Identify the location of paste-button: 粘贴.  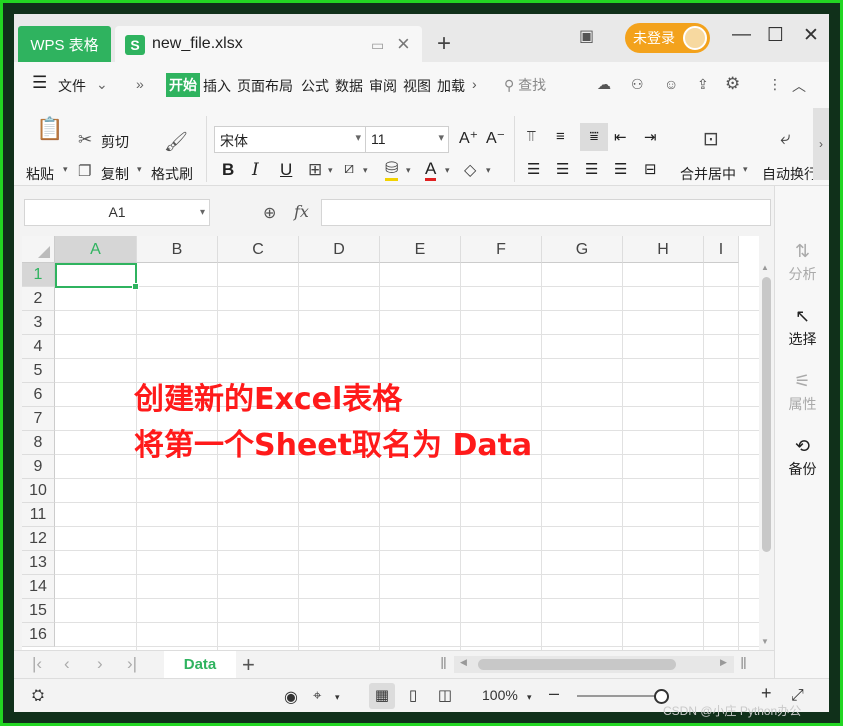
(40, 174).